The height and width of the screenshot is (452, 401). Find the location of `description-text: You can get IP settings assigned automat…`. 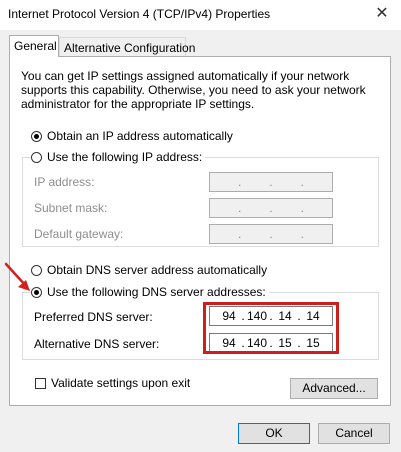

description-text: You can get IP settings assigned automat… is located at coordinates (193, 90).